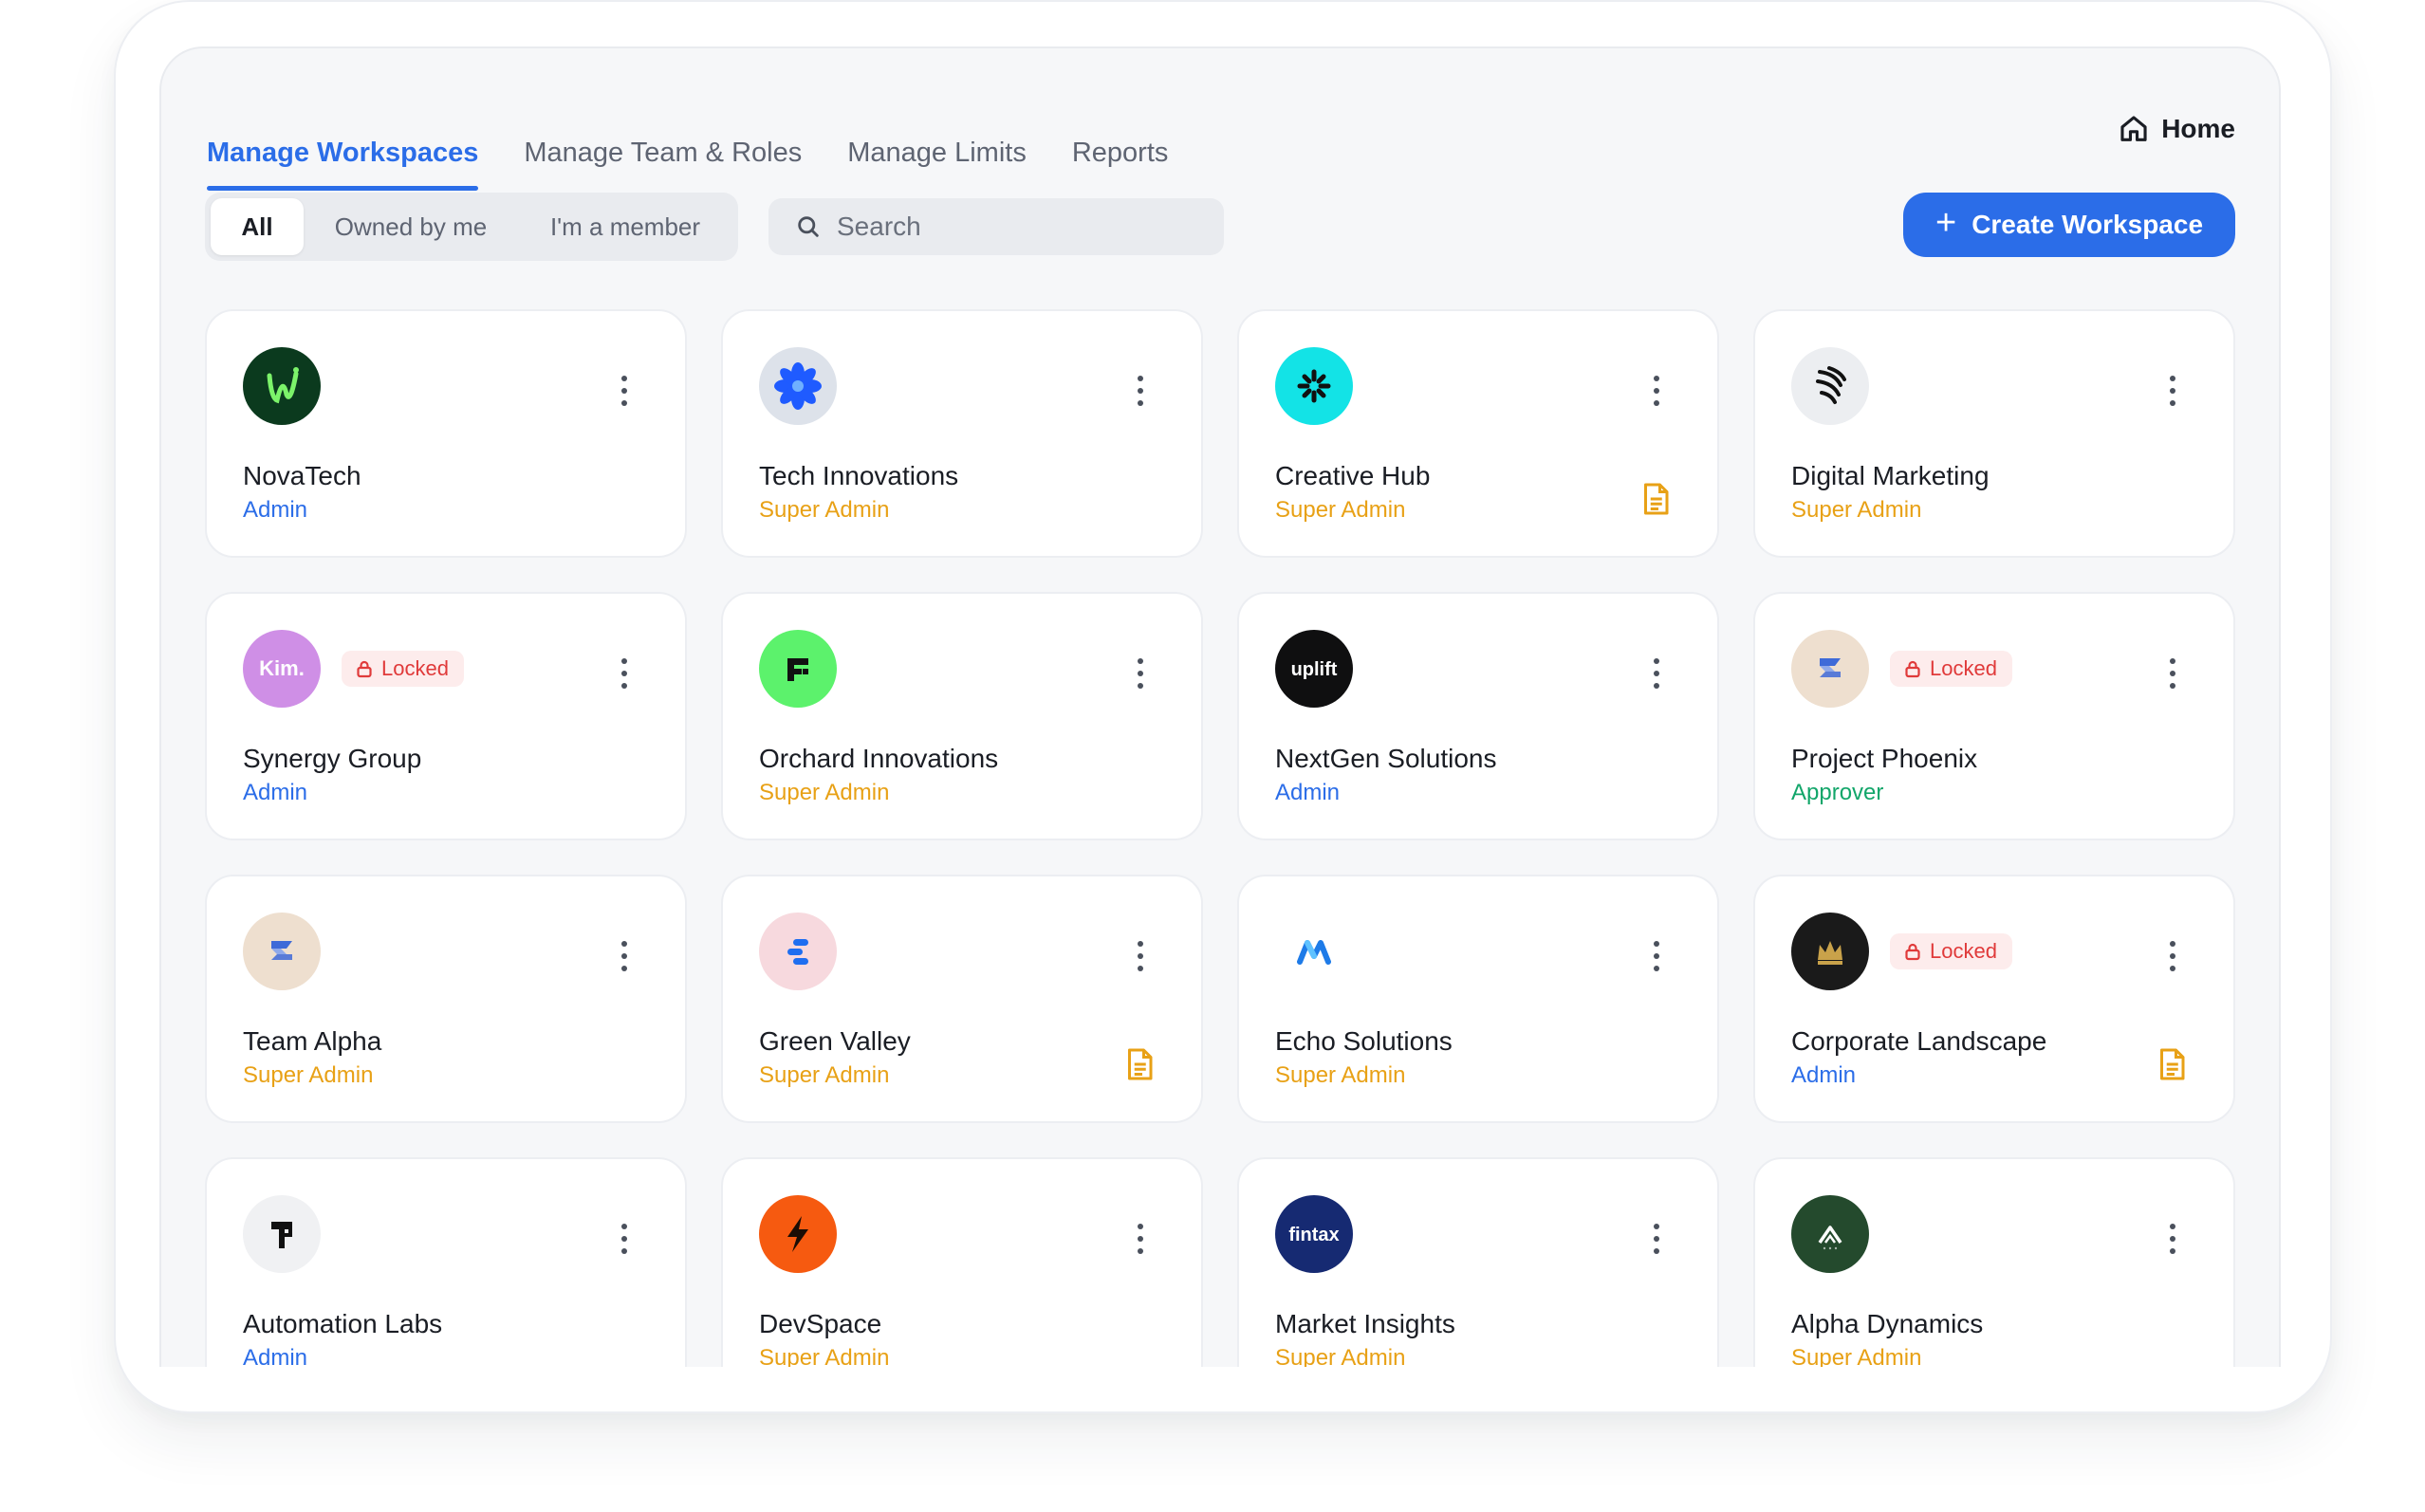 The height and width of the screenshot is (1512, 2425). Describe the element at coordinates (1017, 227) in the screenshot. I see `search-input` at that location.